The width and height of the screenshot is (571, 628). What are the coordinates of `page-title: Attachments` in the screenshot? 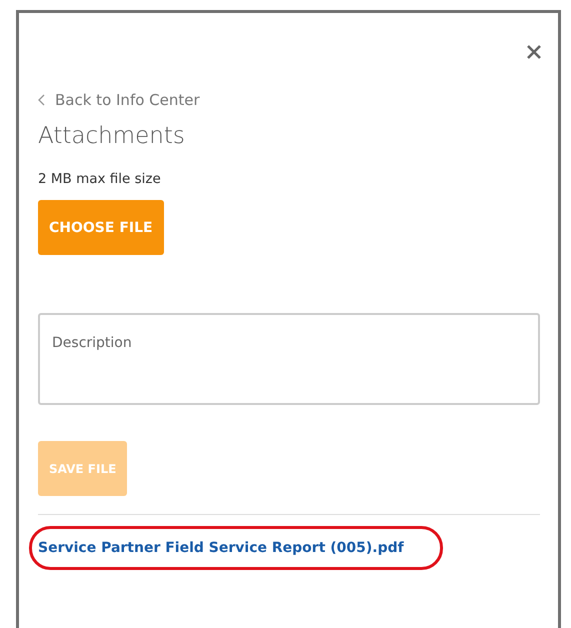 It's located at (112, 136).